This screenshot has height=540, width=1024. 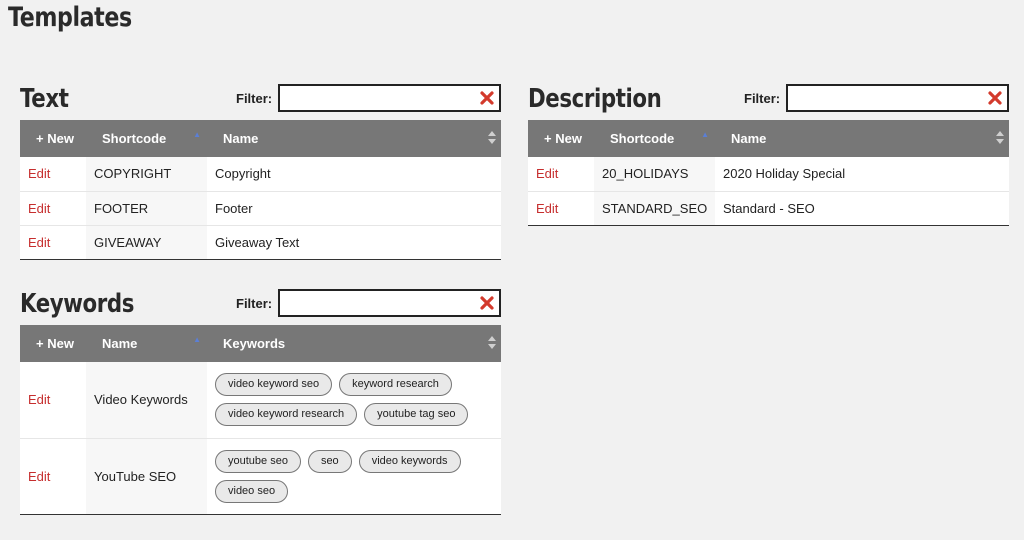 What do you see at coordinates (254, 98) in the screenshot?
I see `text-filter-label: Filter:` at bounding box center [254, 98].